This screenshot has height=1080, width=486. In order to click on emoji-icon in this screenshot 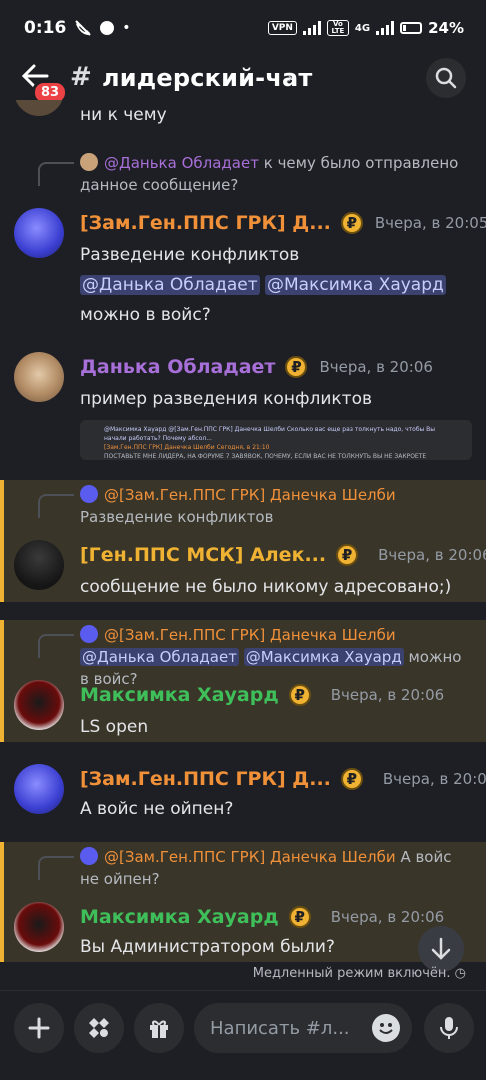, I will do `click(386, 1028)`.